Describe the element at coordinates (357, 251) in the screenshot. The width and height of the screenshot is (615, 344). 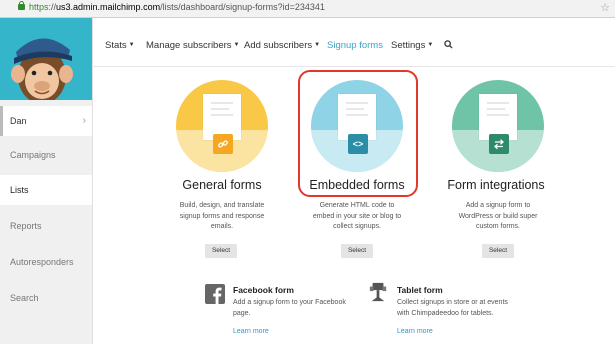
I see `select-embedded-forms-button: Select` at that location.